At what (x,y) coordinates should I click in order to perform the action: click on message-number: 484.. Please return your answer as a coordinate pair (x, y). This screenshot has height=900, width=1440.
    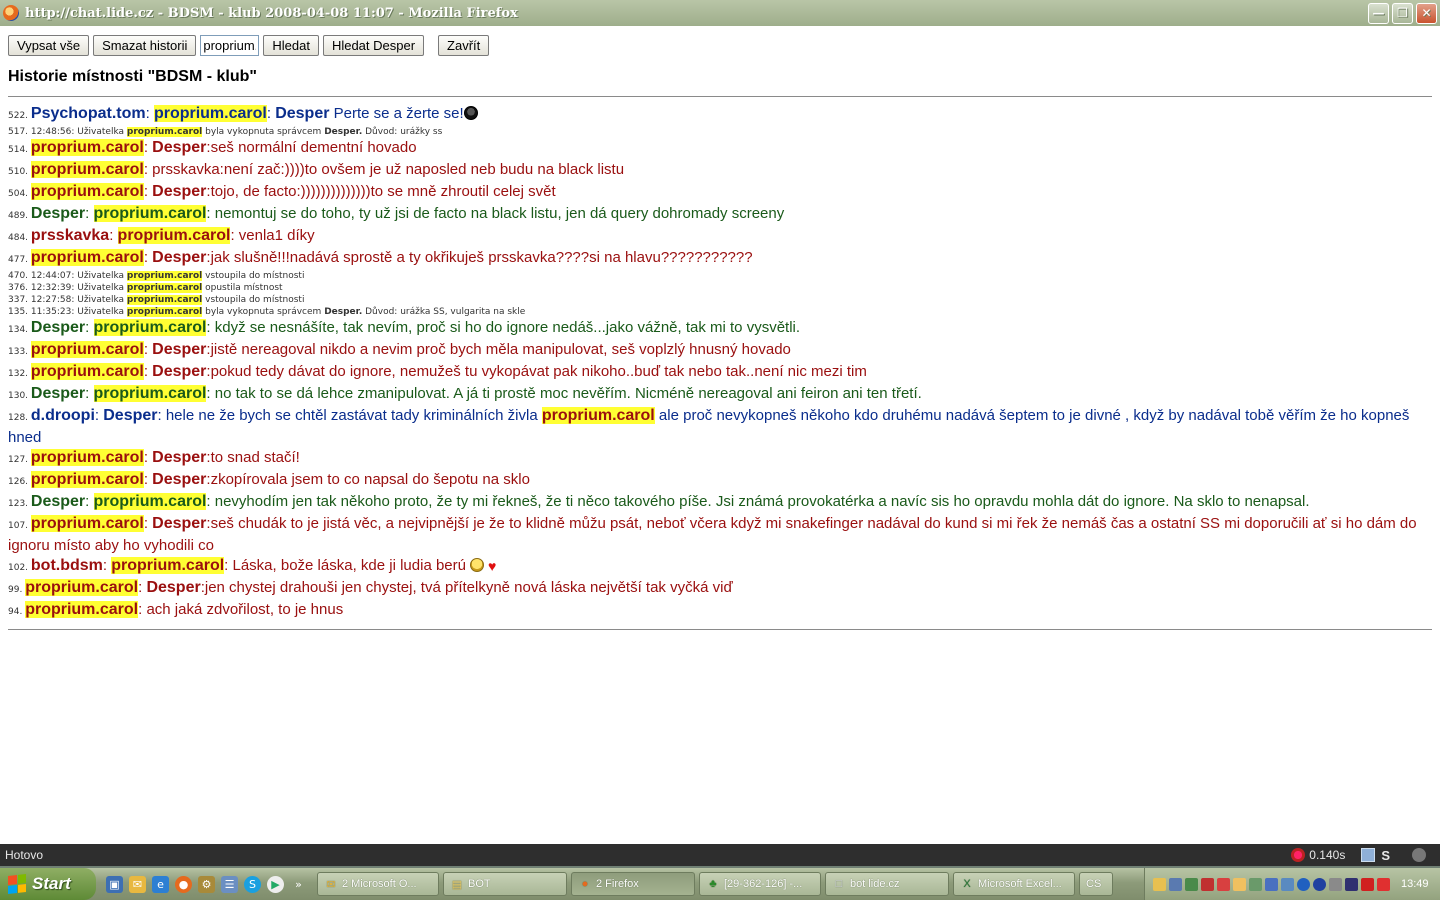
    Looking at the image, I should click on (19, 238).